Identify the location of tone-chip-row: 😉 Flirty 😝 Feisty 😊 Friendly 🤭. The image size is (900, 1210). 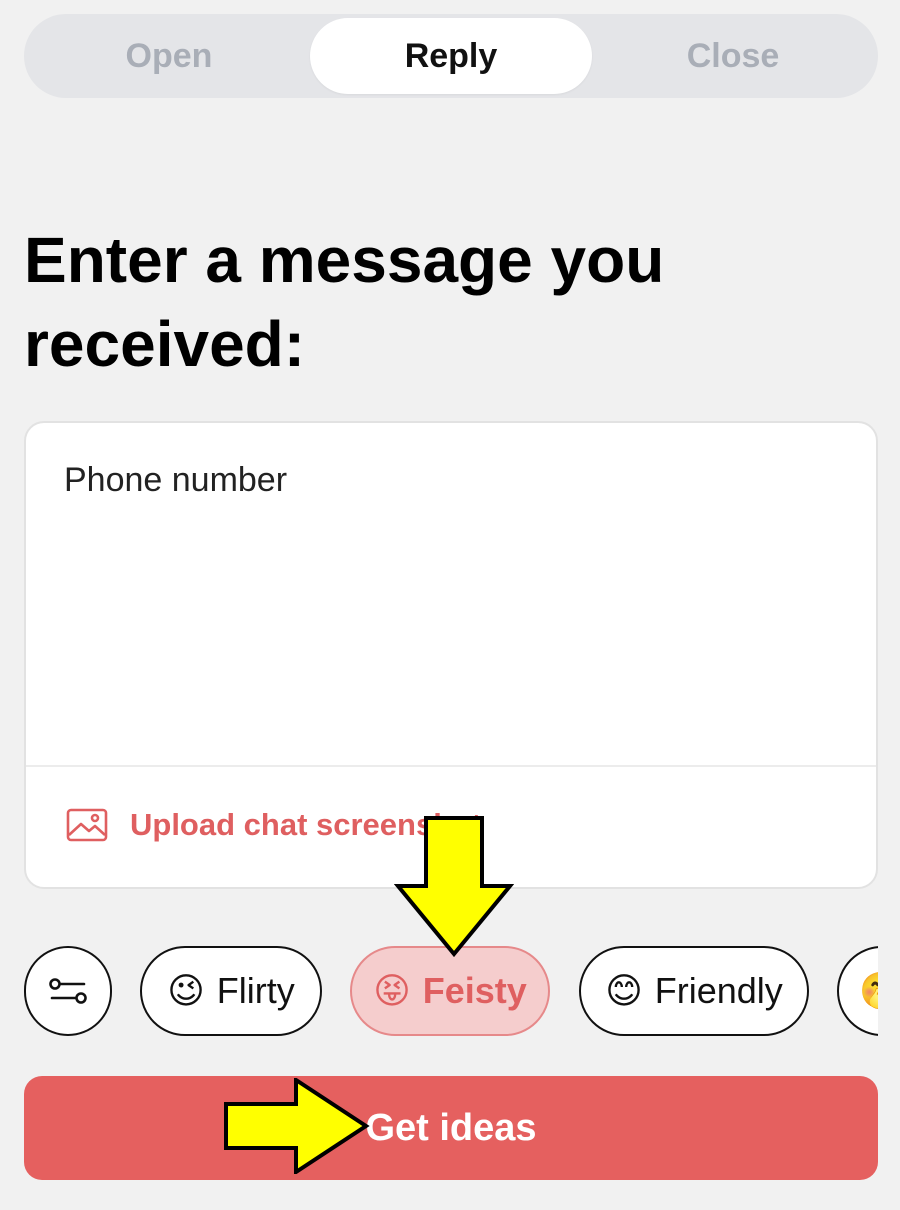
(451, 992).